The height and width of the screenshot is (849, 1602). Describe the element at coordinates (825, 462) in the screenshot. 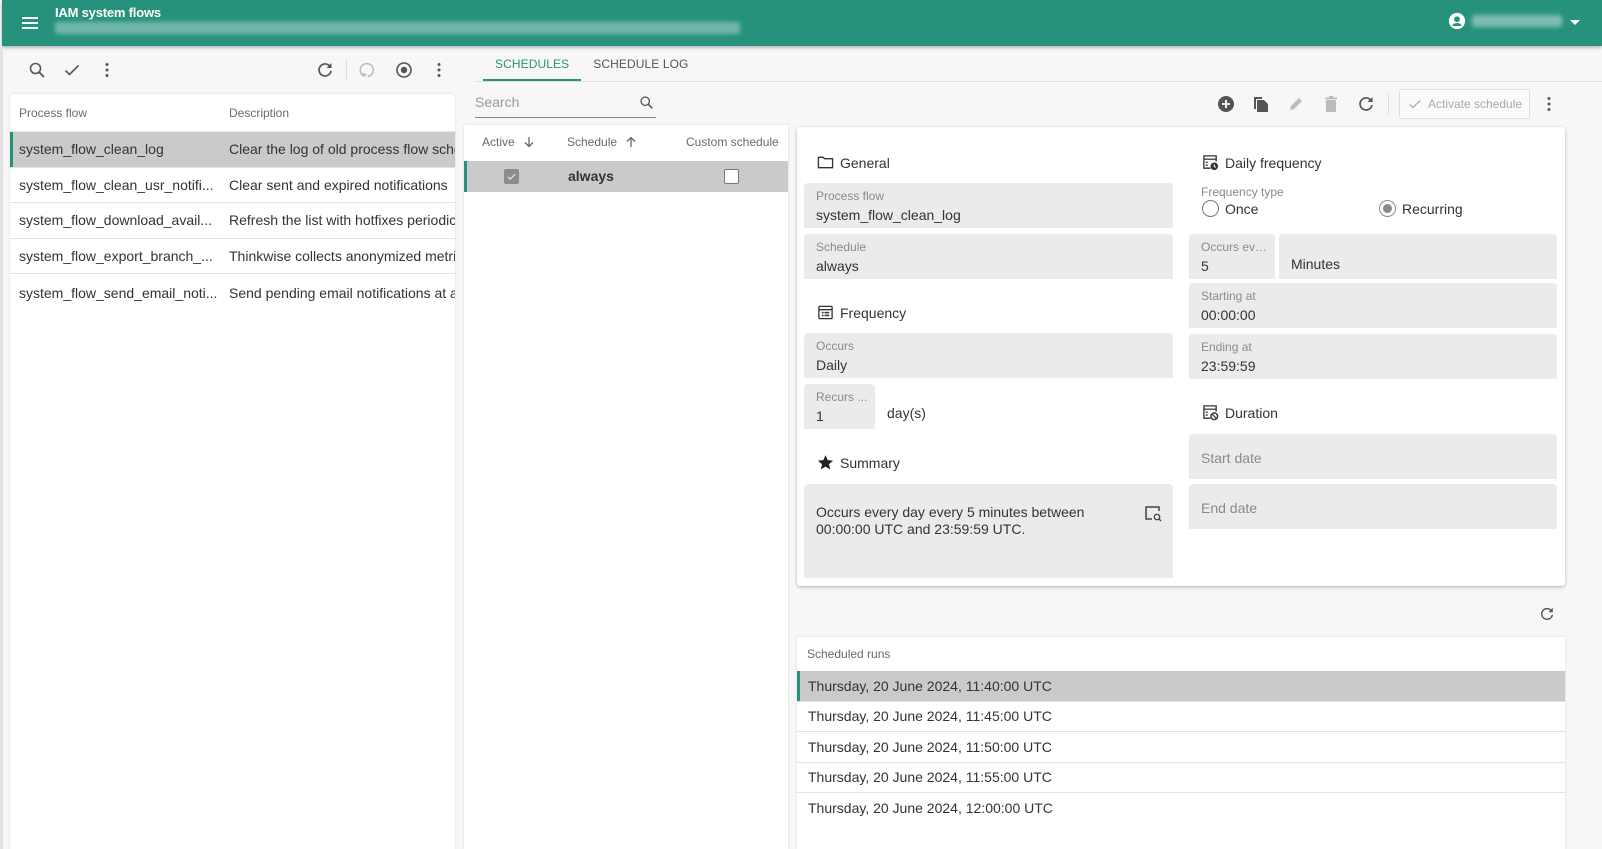

I see `star-icon` at that location.